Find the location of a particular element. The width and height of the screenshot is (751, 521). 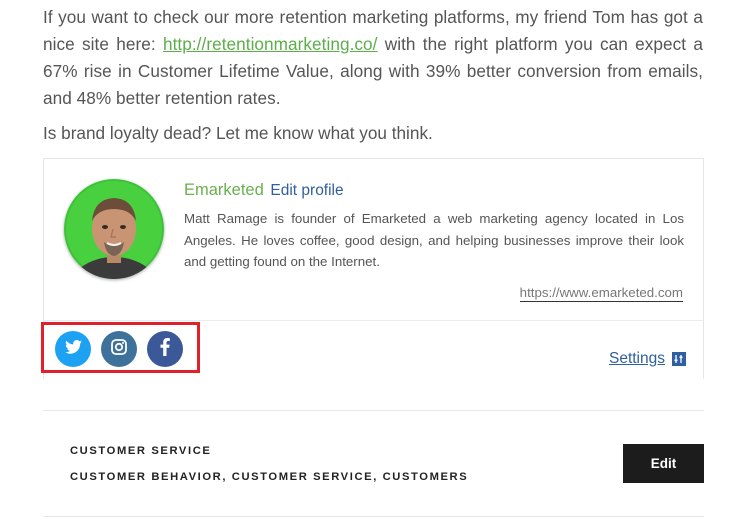

author-avatar is located at coordinates (114, 229).